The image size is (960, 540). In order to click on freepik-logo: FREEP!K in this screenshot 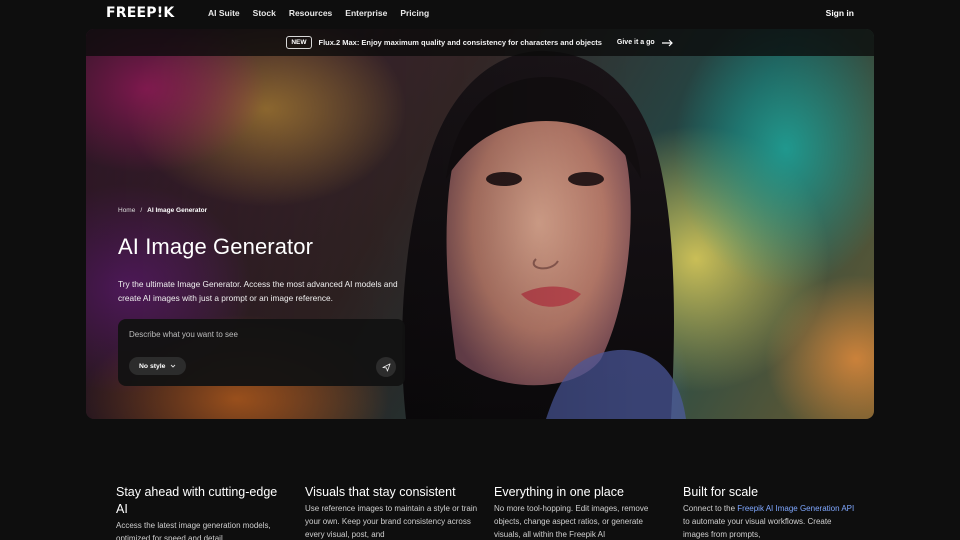, I will do `click(140, 13)`.